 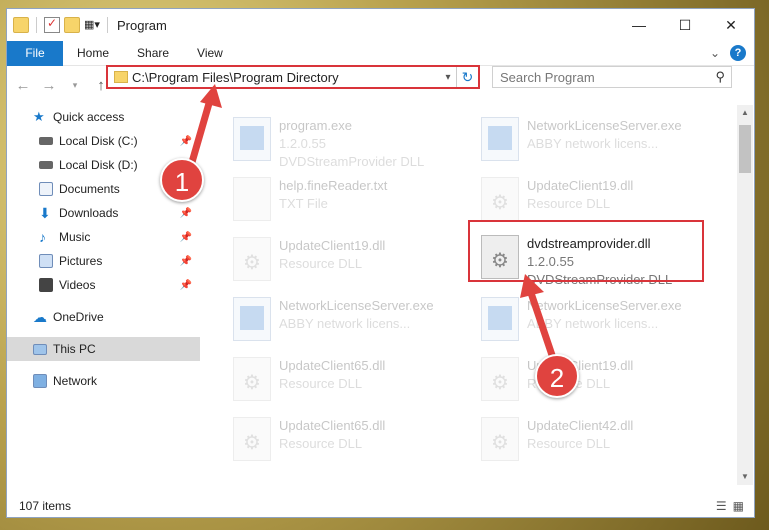 I want to click on list-item: program.exe 1.2.0.55 DVDStreamProvider DLL, so click(x=353, y=145).